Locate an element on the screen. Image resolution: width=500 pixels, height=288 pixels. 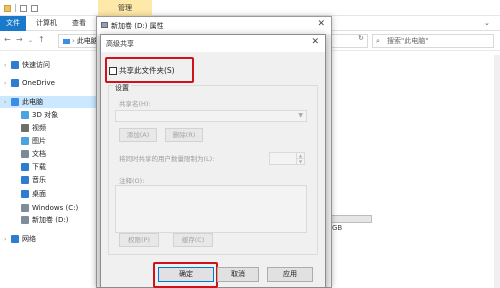
tab-computer: 计算机 is located at coordinates (46, 23).